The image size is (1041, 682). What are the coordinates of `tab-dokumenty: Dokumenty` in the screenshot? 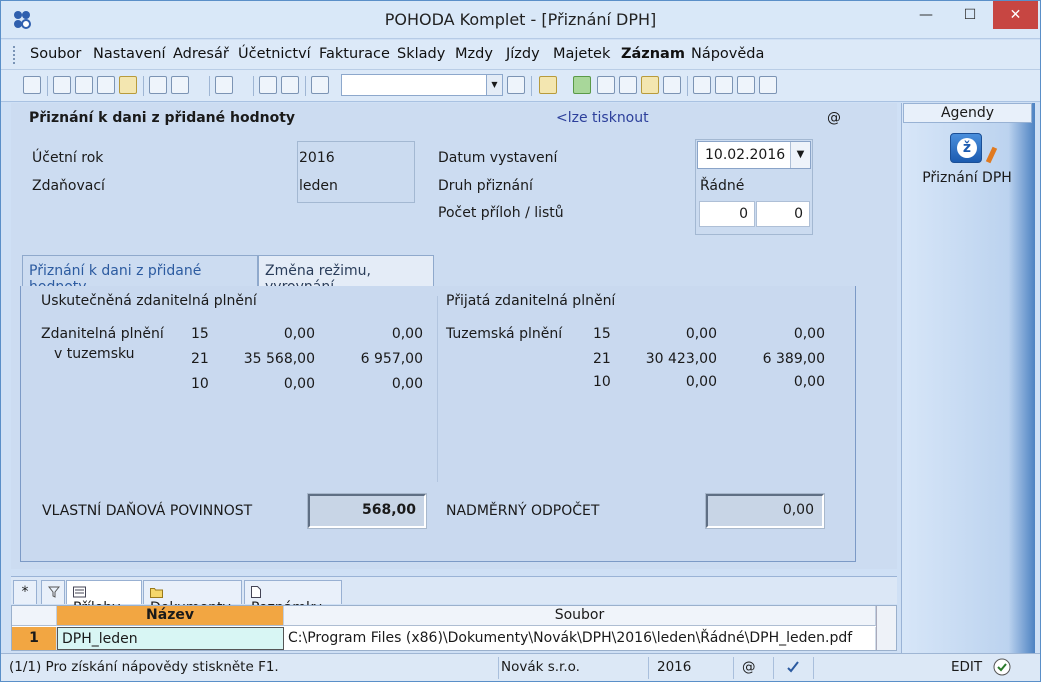 It's located at (192, 598).